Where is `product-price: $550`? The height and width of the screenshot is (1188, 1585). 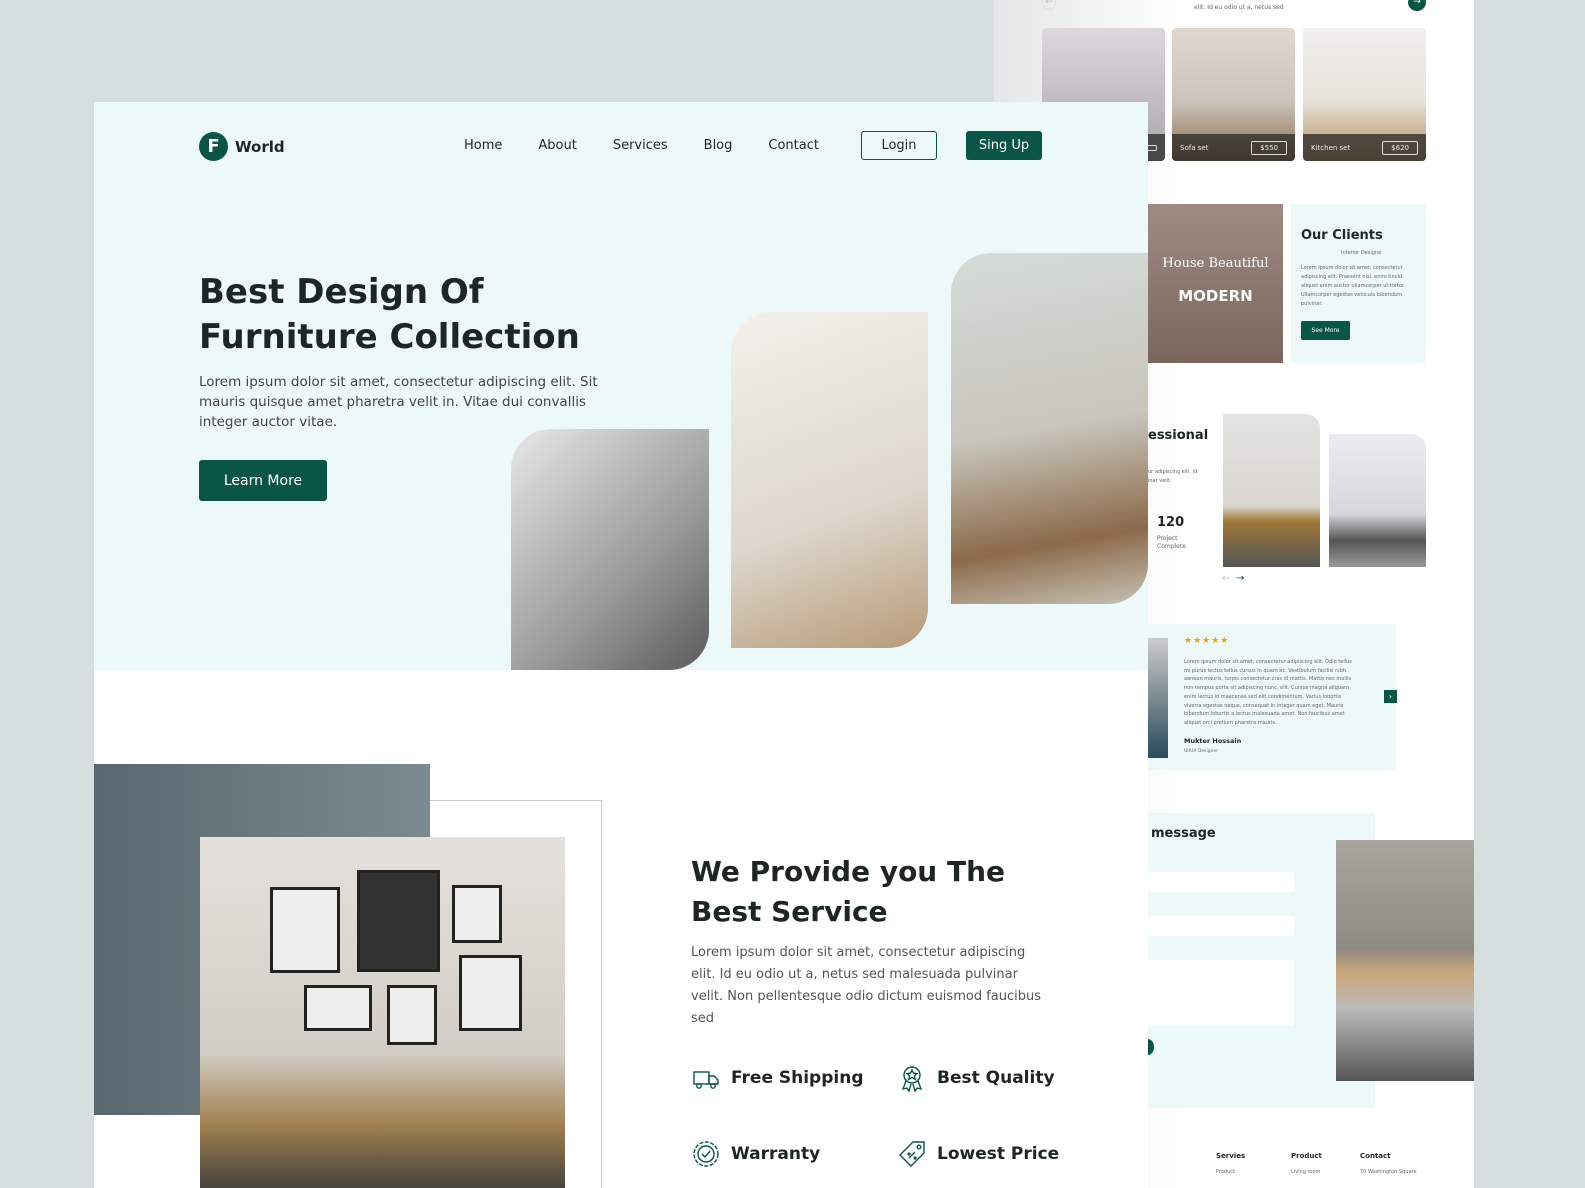 product-price: $550 is located at coordinates (1269, 147).